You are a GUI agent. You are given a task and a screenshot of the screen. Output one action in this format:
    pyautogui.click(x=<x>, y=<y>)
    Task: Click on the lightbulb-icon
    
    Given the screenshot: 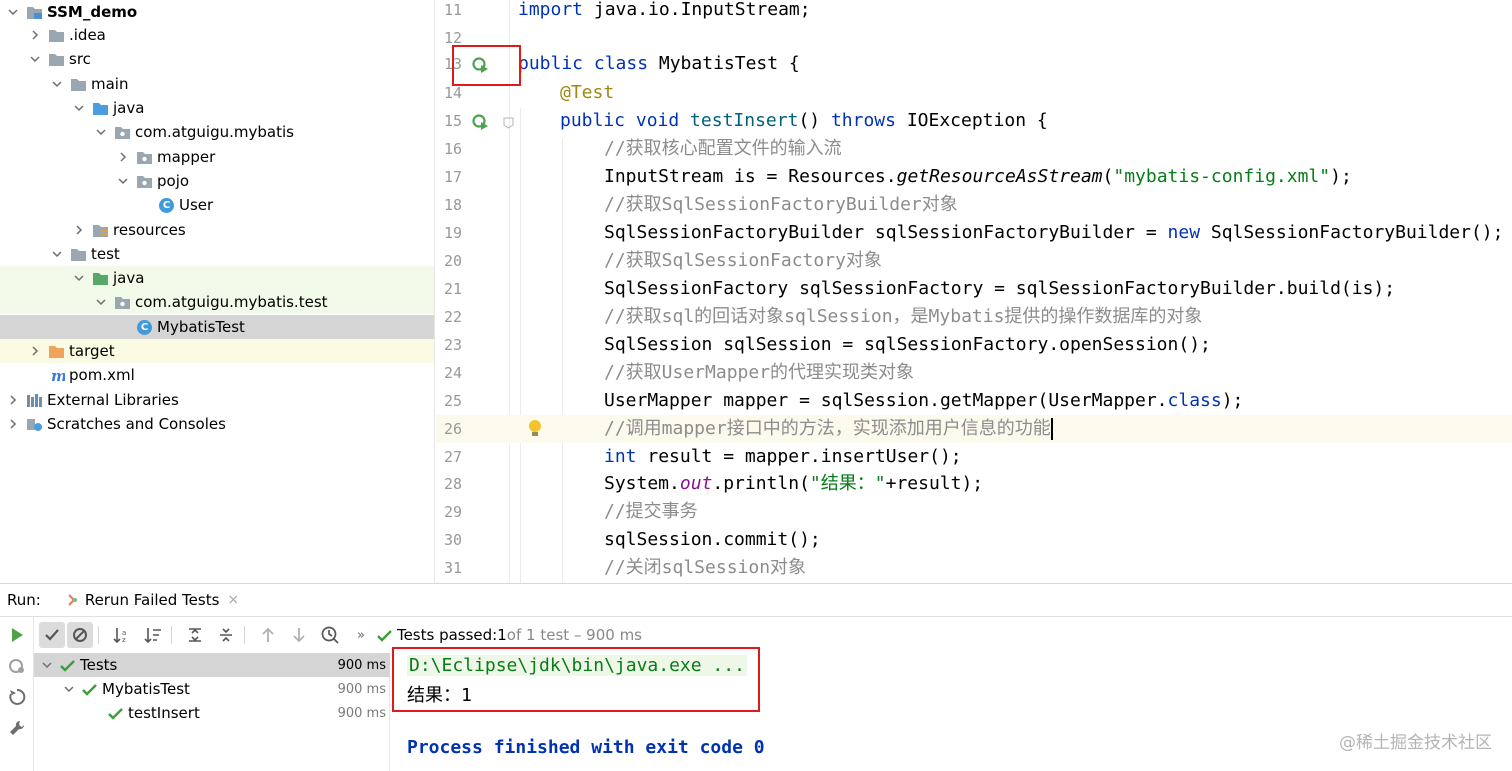 What is the action you would take?
    pyautogui.click(x=535, y=429)
    